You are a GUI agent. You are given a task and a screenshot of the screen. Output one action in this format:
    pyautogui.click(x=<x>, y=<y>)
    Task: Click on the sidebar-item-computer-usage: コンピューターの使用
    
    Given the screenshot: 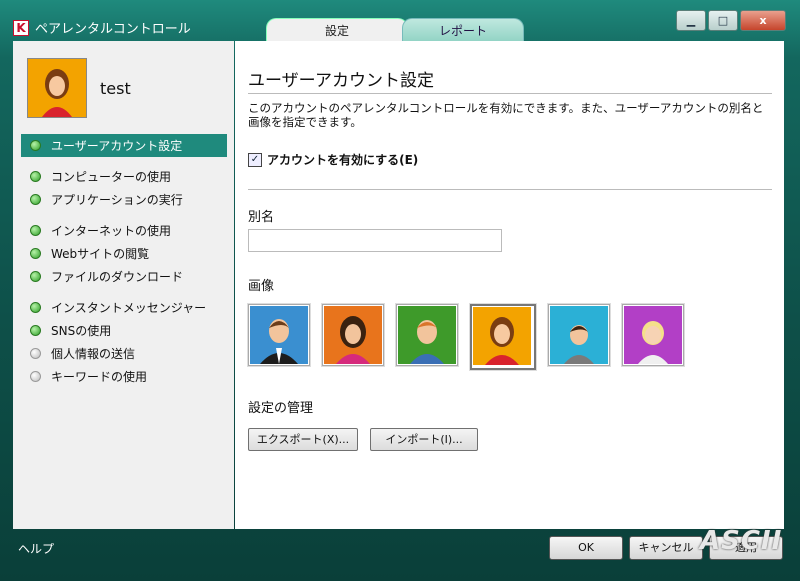 What is the action you would take?
    pyautogui.click(x=124, y=176)
    